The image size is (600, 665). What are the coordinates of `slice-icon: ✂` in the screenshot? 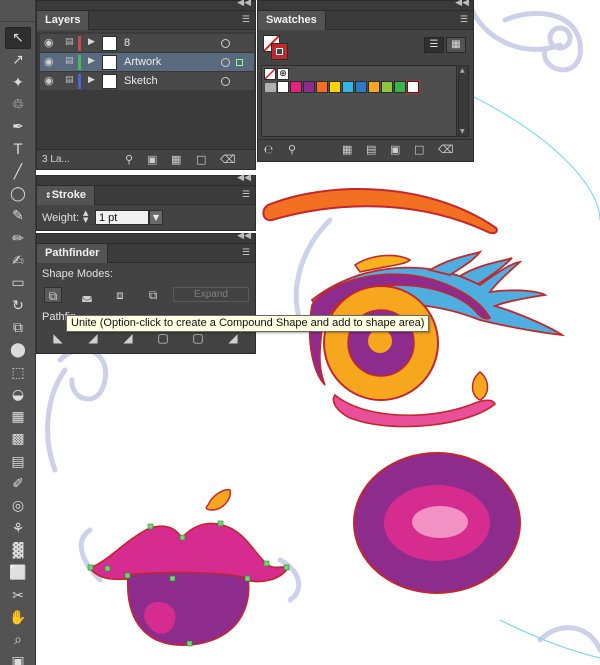 It's located at (18, 596).